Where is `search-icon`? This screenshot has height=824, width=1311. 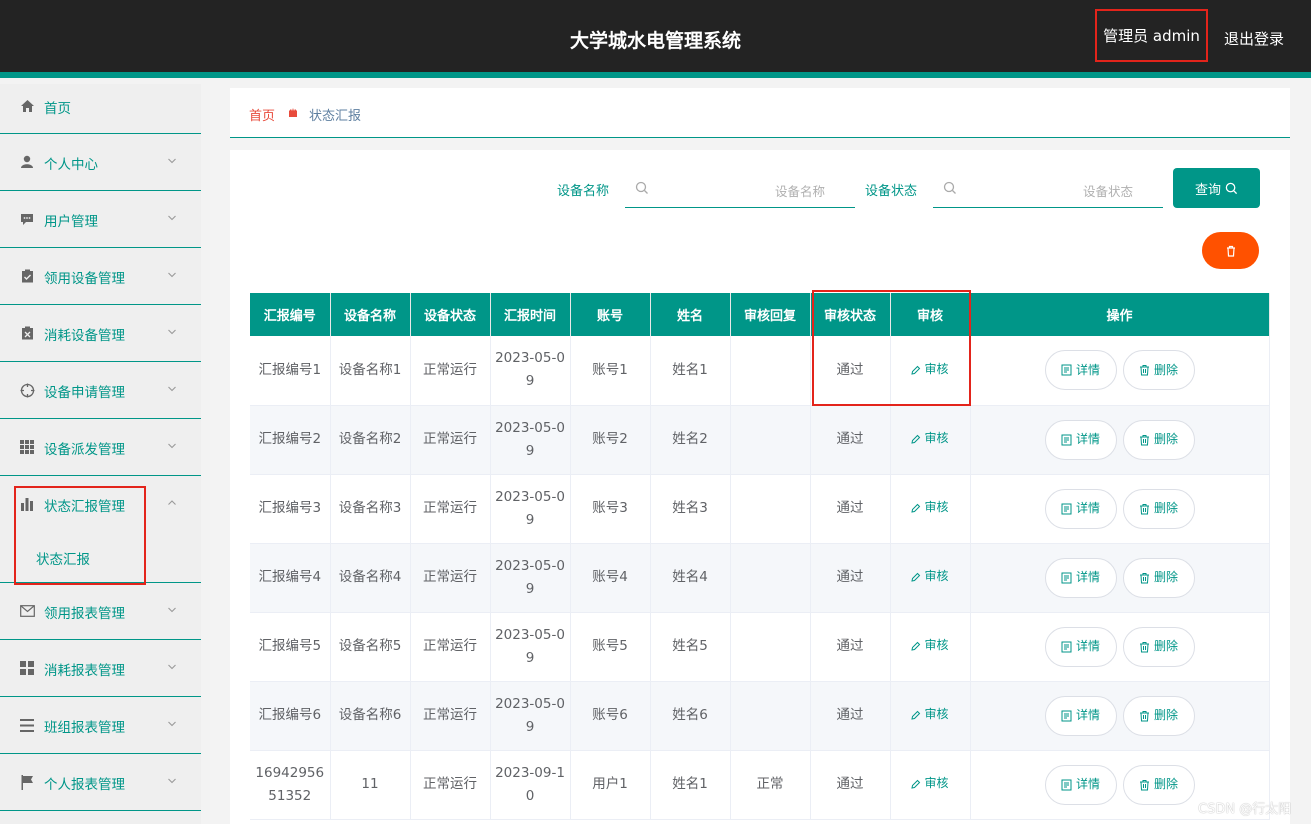
search-icon is located at coordinates (641, 187).